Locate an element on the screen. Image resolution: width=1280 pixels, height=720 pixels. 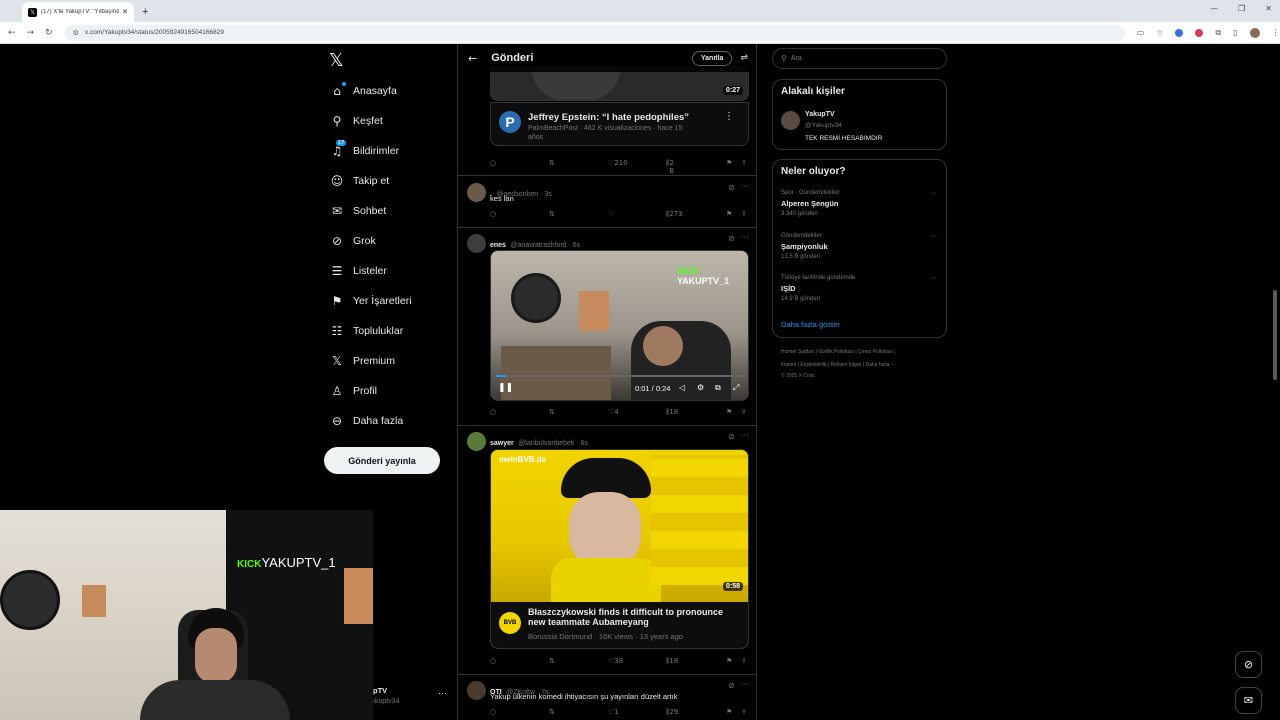
more-icon: ⋮ is located at coordinates (729, 116).